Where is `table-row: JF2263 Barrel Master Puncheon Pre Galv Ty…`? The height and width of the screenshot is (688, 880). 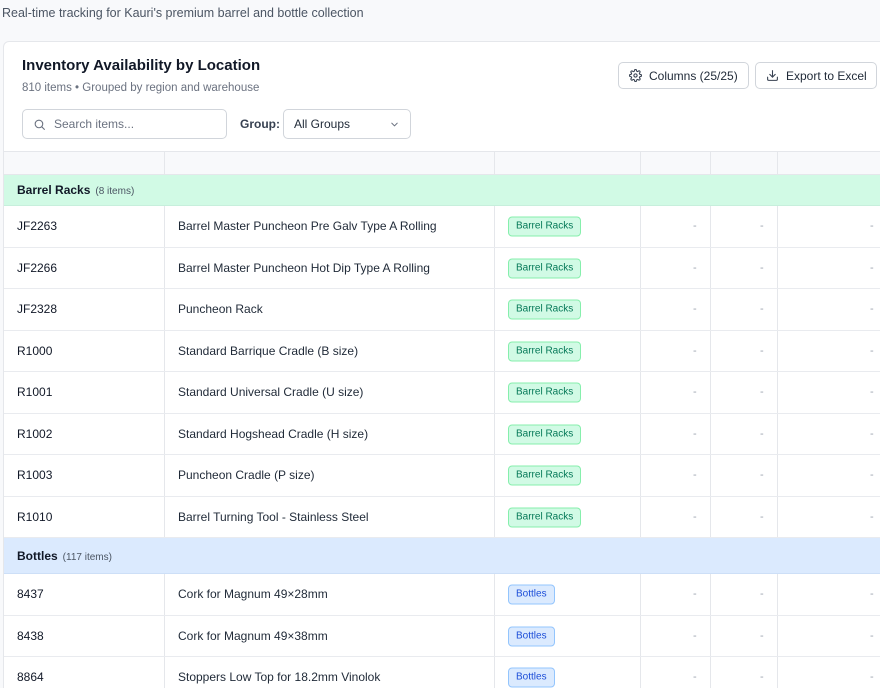
table-row: JF2263 Barrel Master Puncheon Pre Galv Ty… is located at coordinates (442, 227).